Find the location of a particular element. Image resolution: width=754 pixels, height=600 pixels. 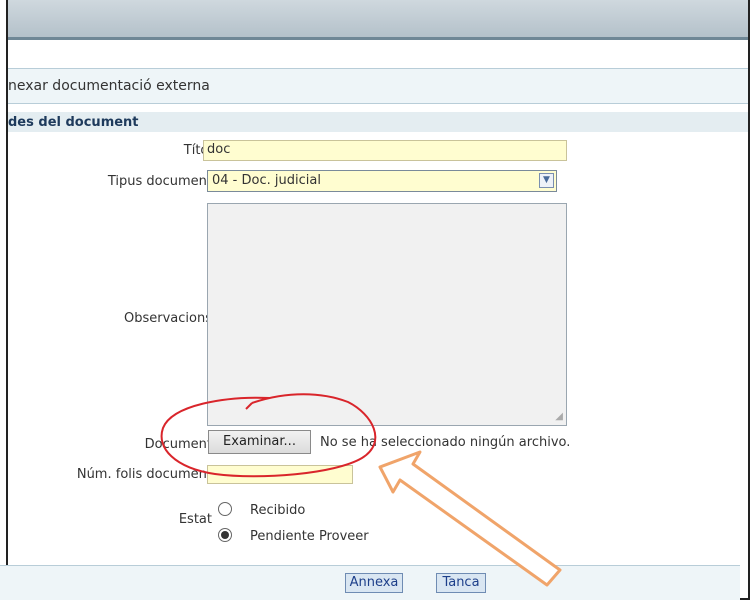

annexa-button: Annexa is located at coordinates (374, 583).